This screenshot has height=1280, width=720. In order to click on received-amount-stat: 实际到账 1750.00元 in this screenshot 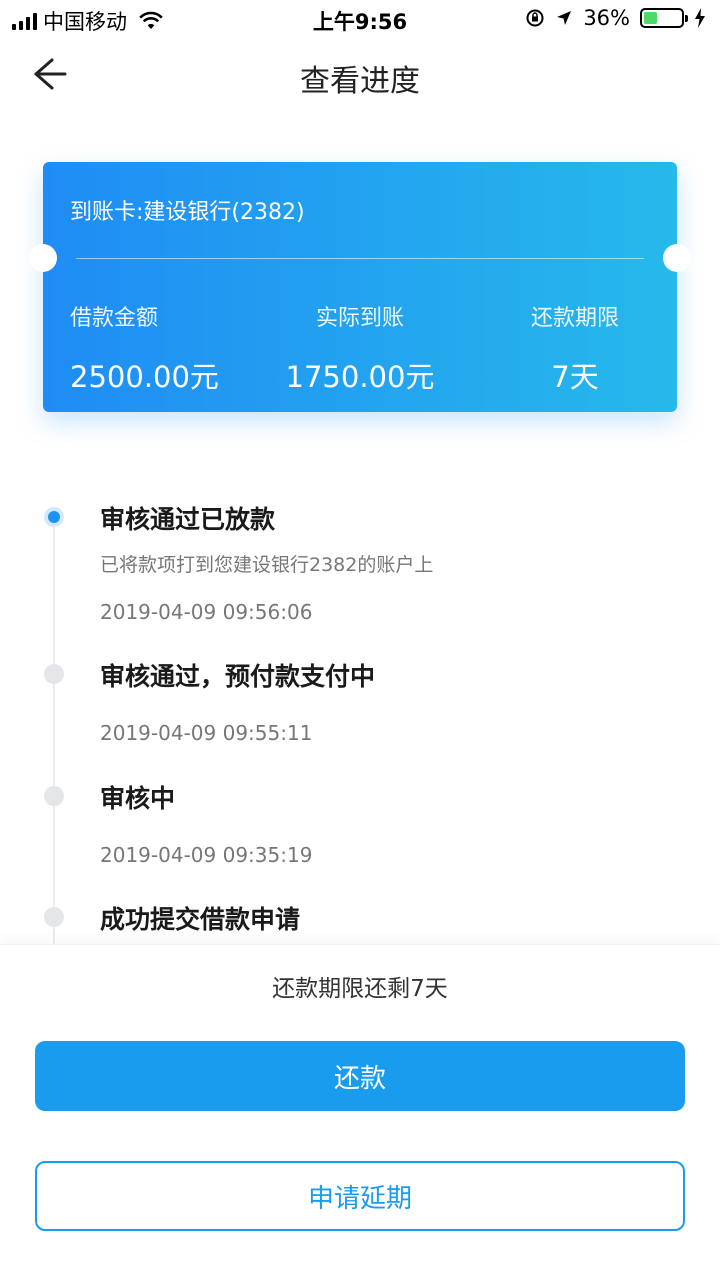, I will do `click(360, 348)`.